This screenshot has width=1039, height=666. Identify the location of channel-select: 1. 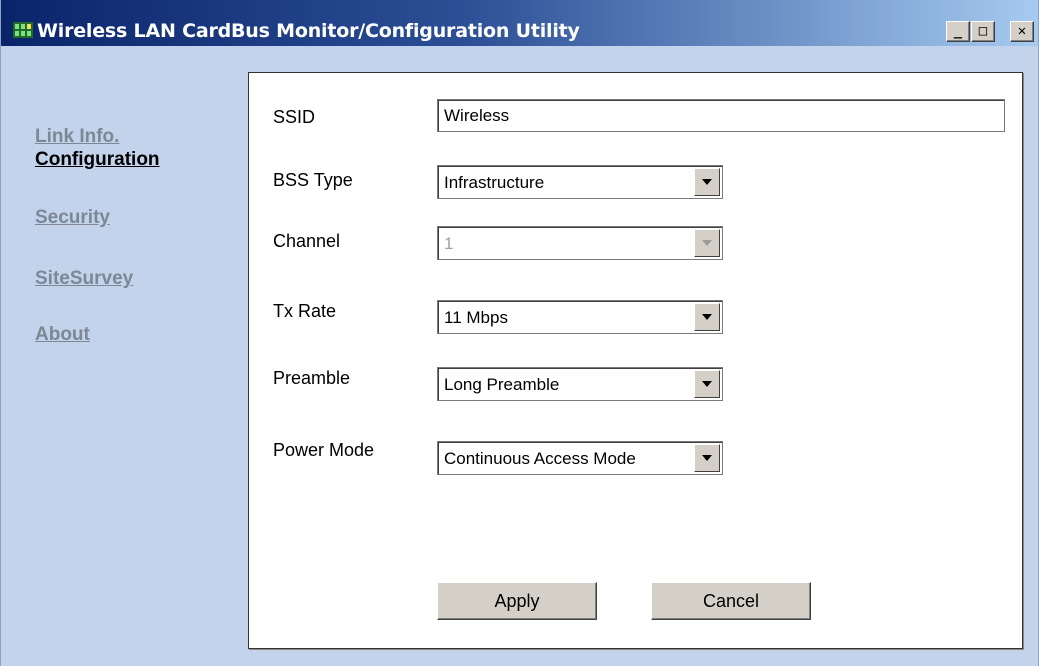
(580, 243).